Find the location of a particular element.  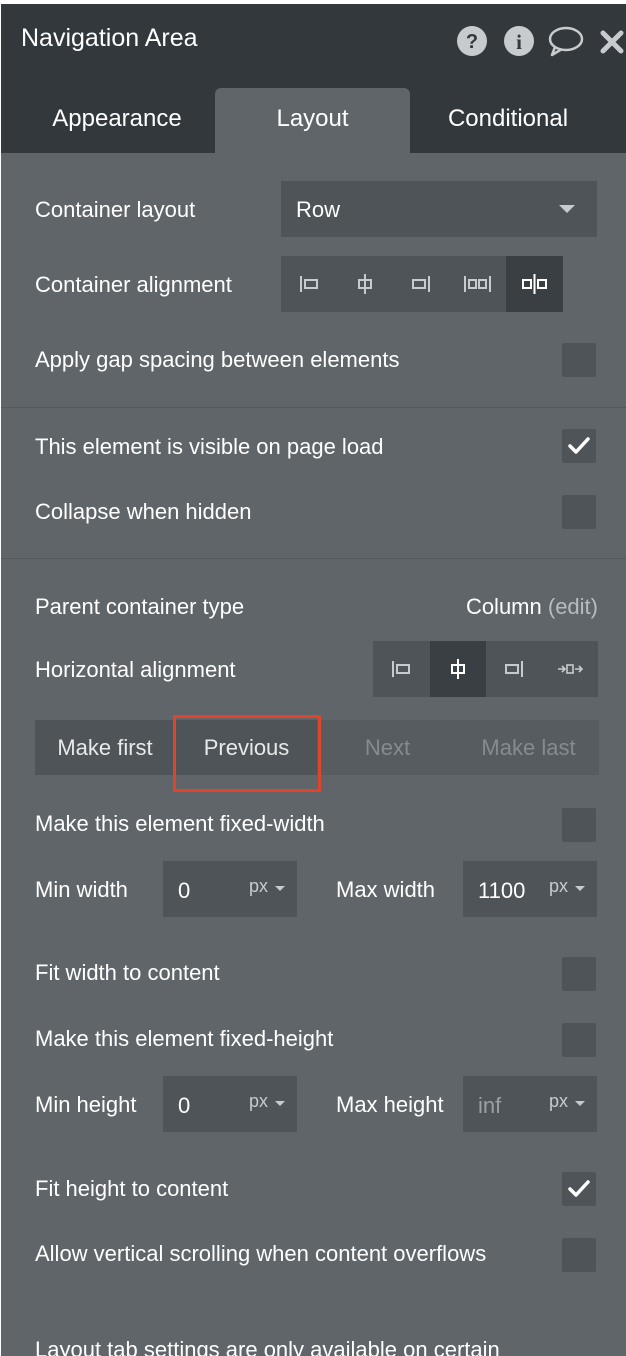

min-height-input: 0 px is located at coordinates (230, 1104).